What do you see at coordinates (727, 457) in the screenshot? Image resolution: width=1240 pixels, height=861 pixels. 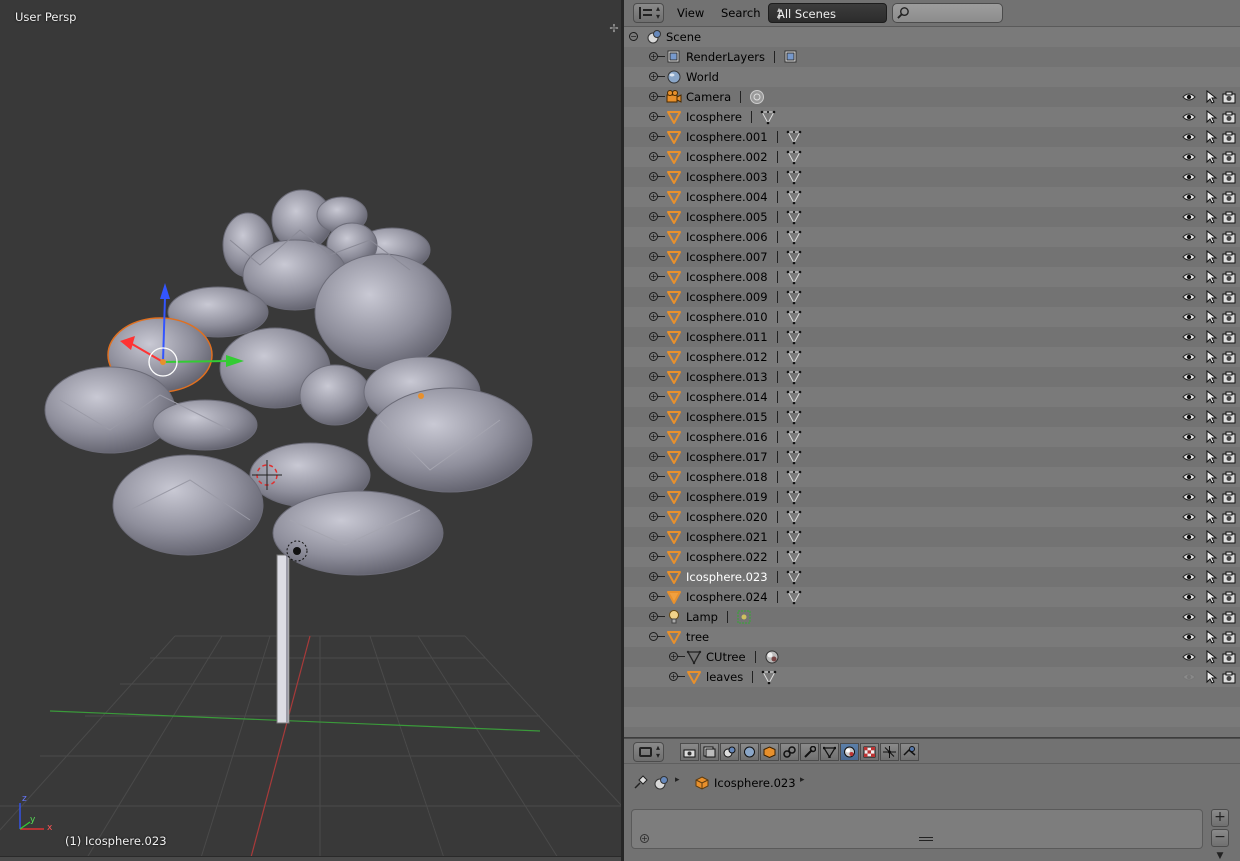 I see `outliner-item-label: Icosphere.017` at bounding box center [727, 457].